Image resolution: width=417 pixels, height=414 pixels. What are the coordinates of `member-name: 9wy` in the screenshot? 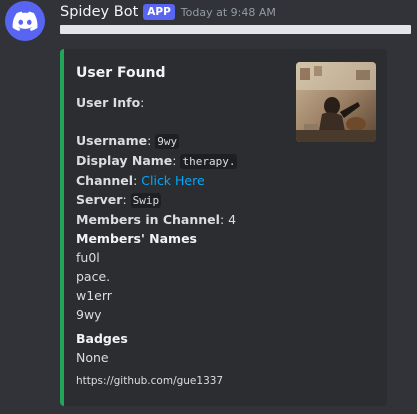 It's located at (89, 314).